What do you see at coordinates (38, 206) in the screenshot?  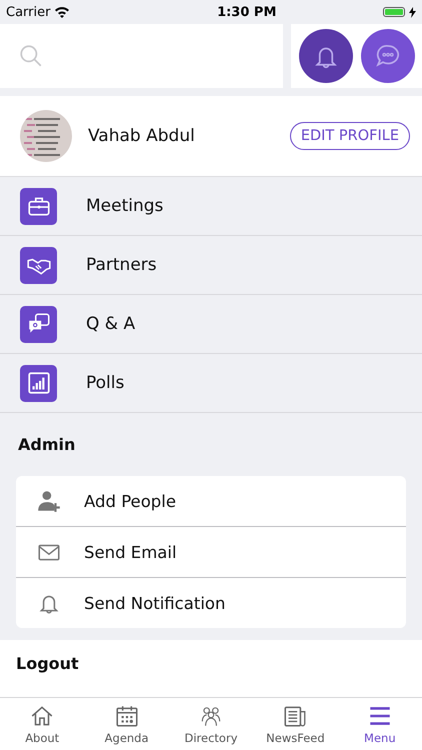 I see `briefcase-icon` at bounding box center [38, 206].